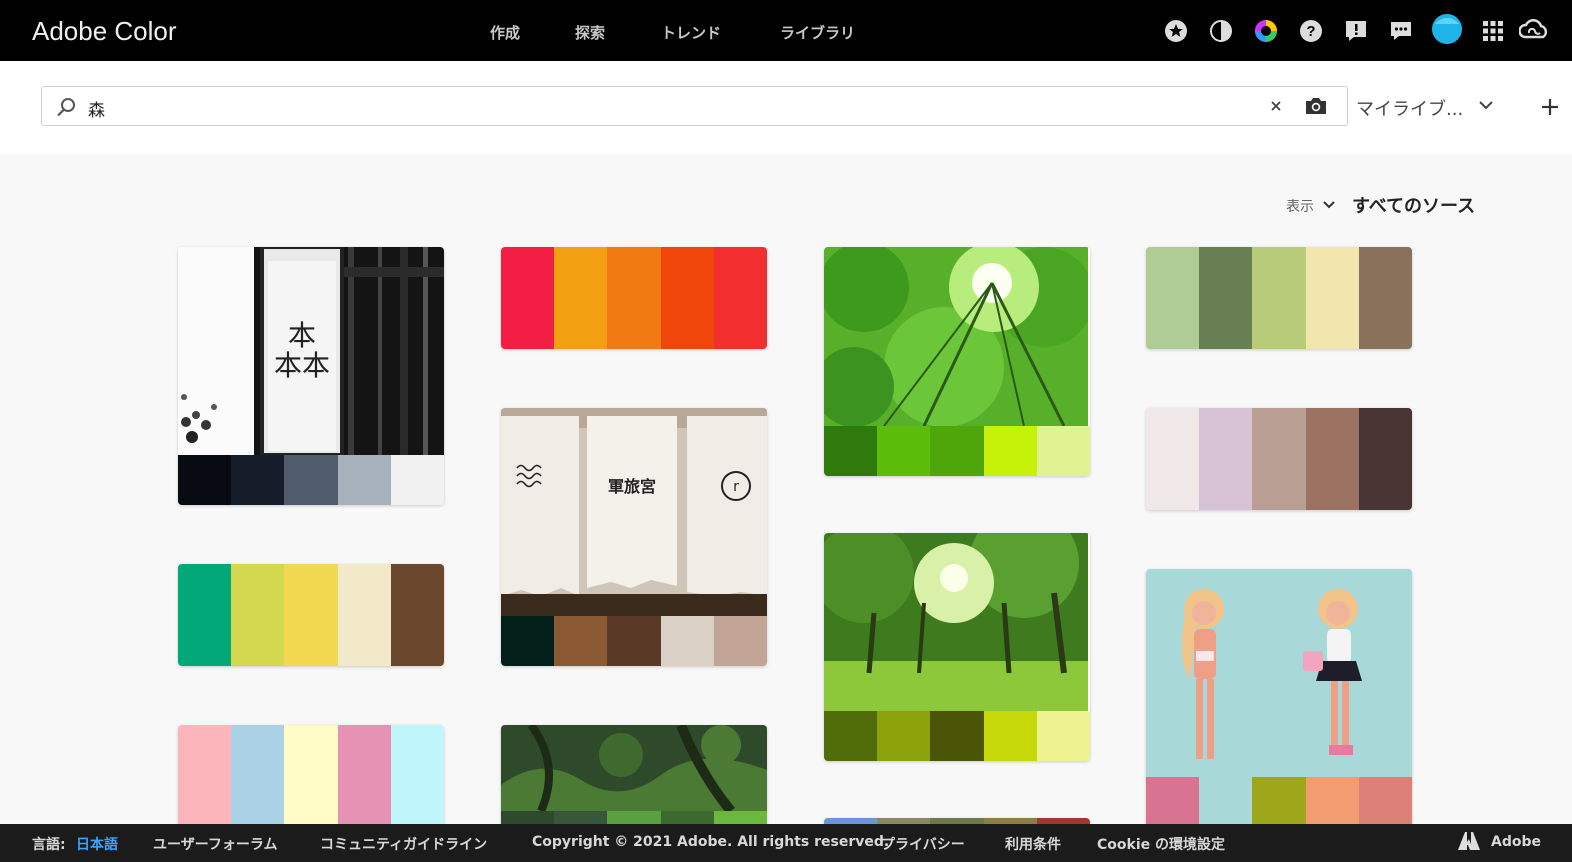 The width and height of the screenshot is (1572, 862). Describe the element at coordinates (1356, 31) in the screenshot. I see `alert-icon` at that location.